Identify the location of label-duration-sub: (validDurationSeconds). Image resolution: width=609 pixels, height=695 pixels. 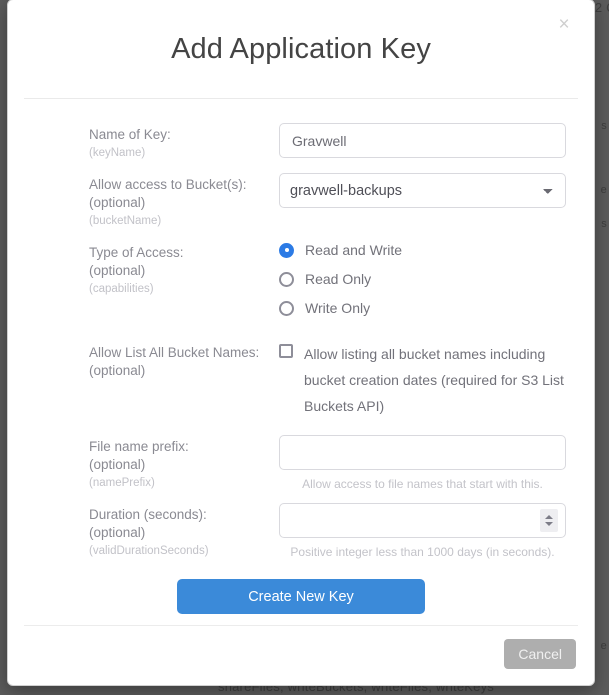
(149, 551).